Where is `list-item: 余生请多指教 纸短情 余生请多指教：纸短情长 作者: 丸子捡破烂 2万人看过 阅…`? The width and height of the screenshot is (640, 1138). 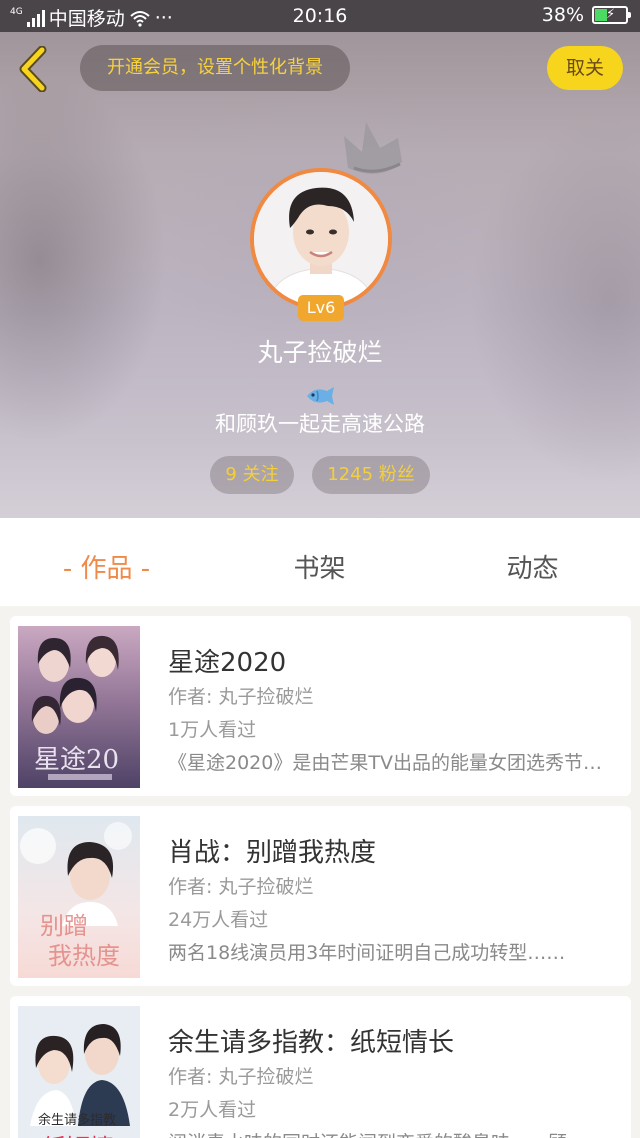 list-item: 余生请多指教 纸短情 余生请多指教：纸短情长 作者: 丸子捡破烂 2万人看过 阅… is located at coordinates (320, 1067).